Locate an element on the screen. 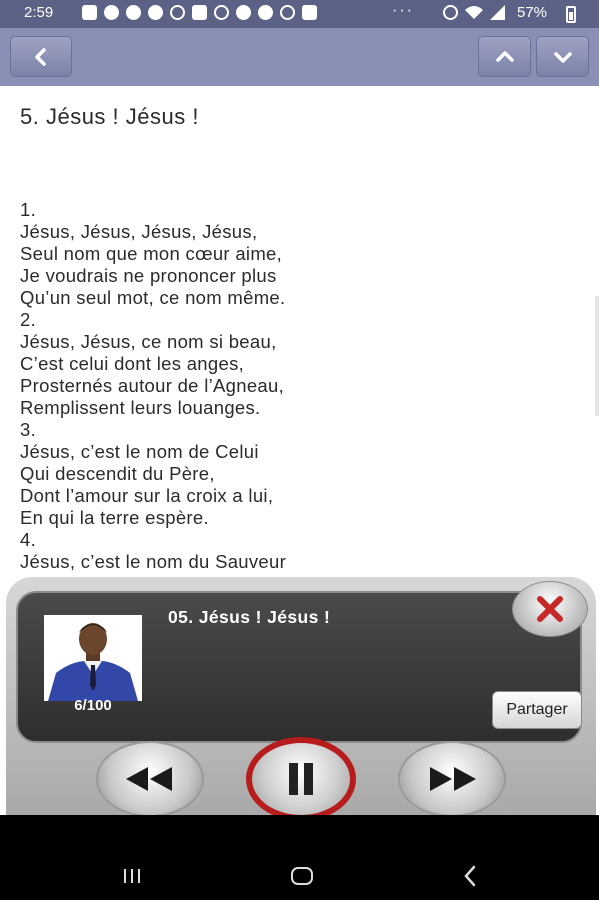 The image size is (599, 900). previous-song-button is located at coordinates (504, 56).